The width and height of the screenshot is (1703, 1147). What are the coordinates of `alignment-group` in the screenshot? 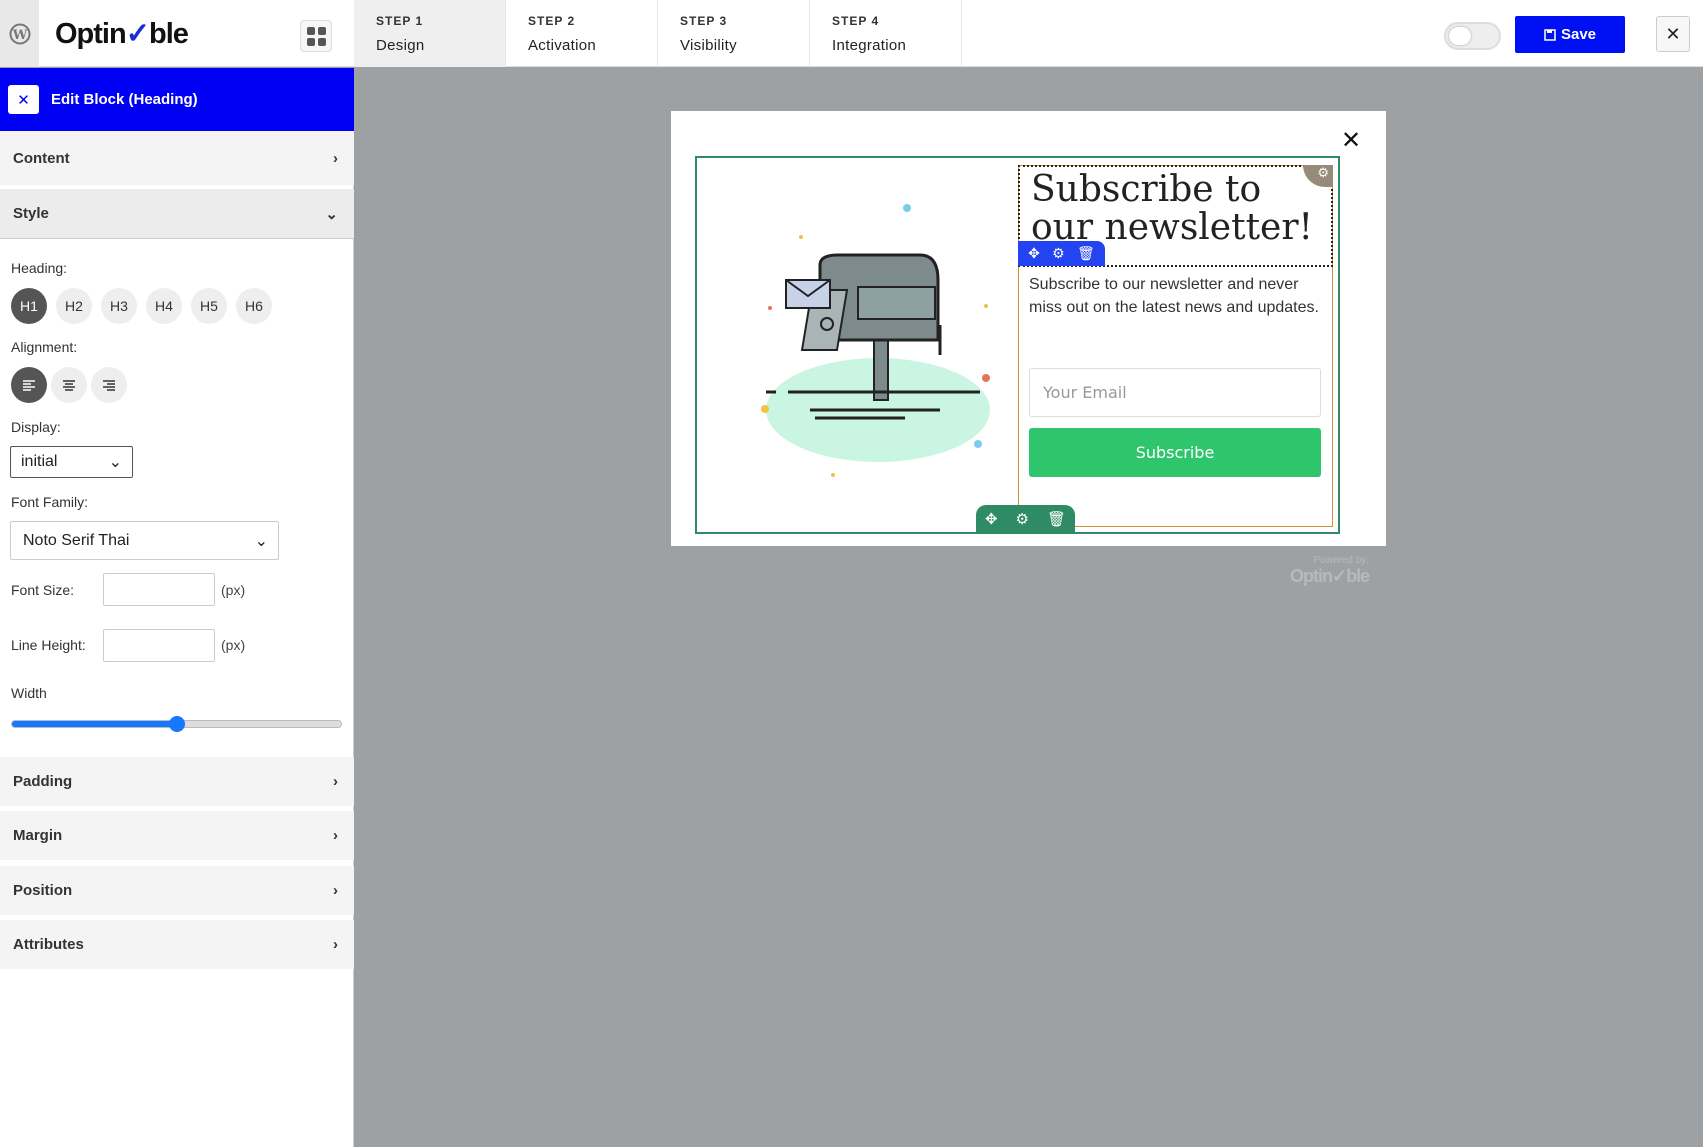 It's located at (73, 385).